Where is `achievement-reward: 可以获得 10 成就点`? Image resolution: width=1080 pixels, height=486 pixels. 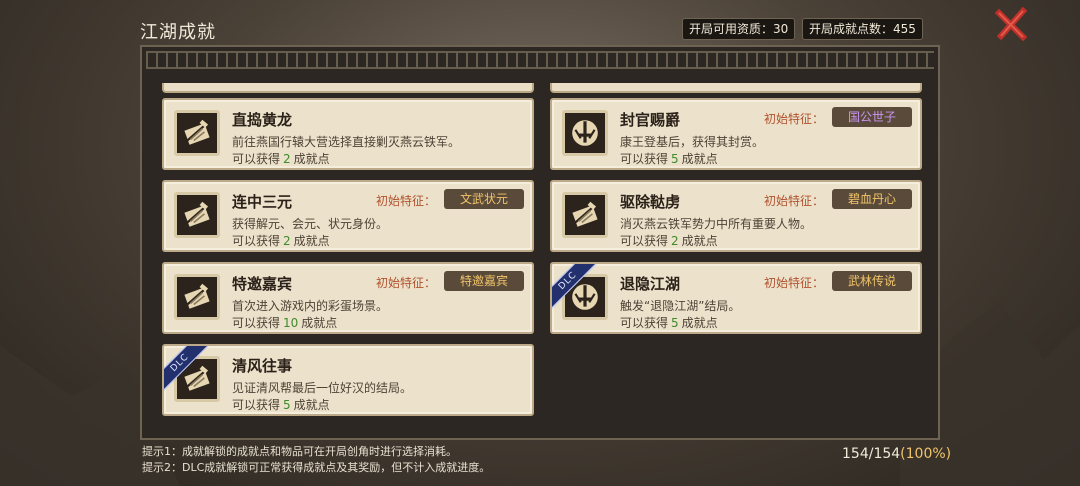 achievement-reward: 可以获得 10 成就点 is located at coordinates (284, 322).